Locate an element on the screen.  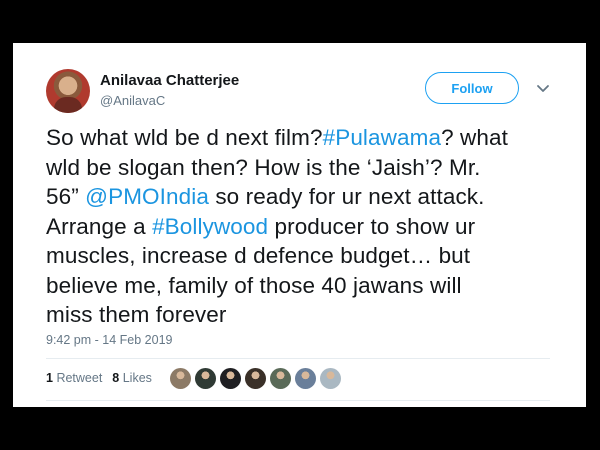
retweet-stat: 1 Retweet is located at coordinates (74, 378).